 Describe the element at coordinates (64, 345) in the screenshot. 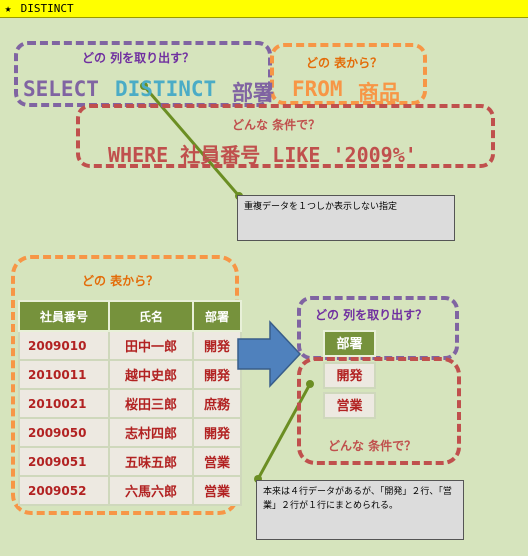

I see `employee-id-cell: 2009010` at that location.